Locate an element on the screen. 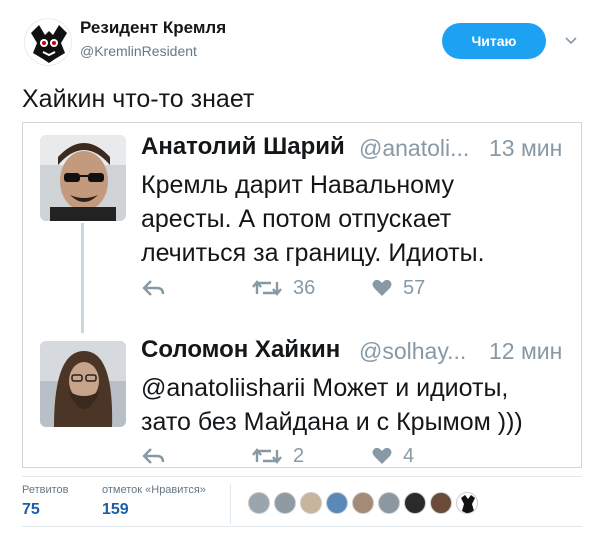 The width and height of the screenshot is (601, 534). quoted-name-2: Соломон Хайкин is located at coordinates (241, 349).